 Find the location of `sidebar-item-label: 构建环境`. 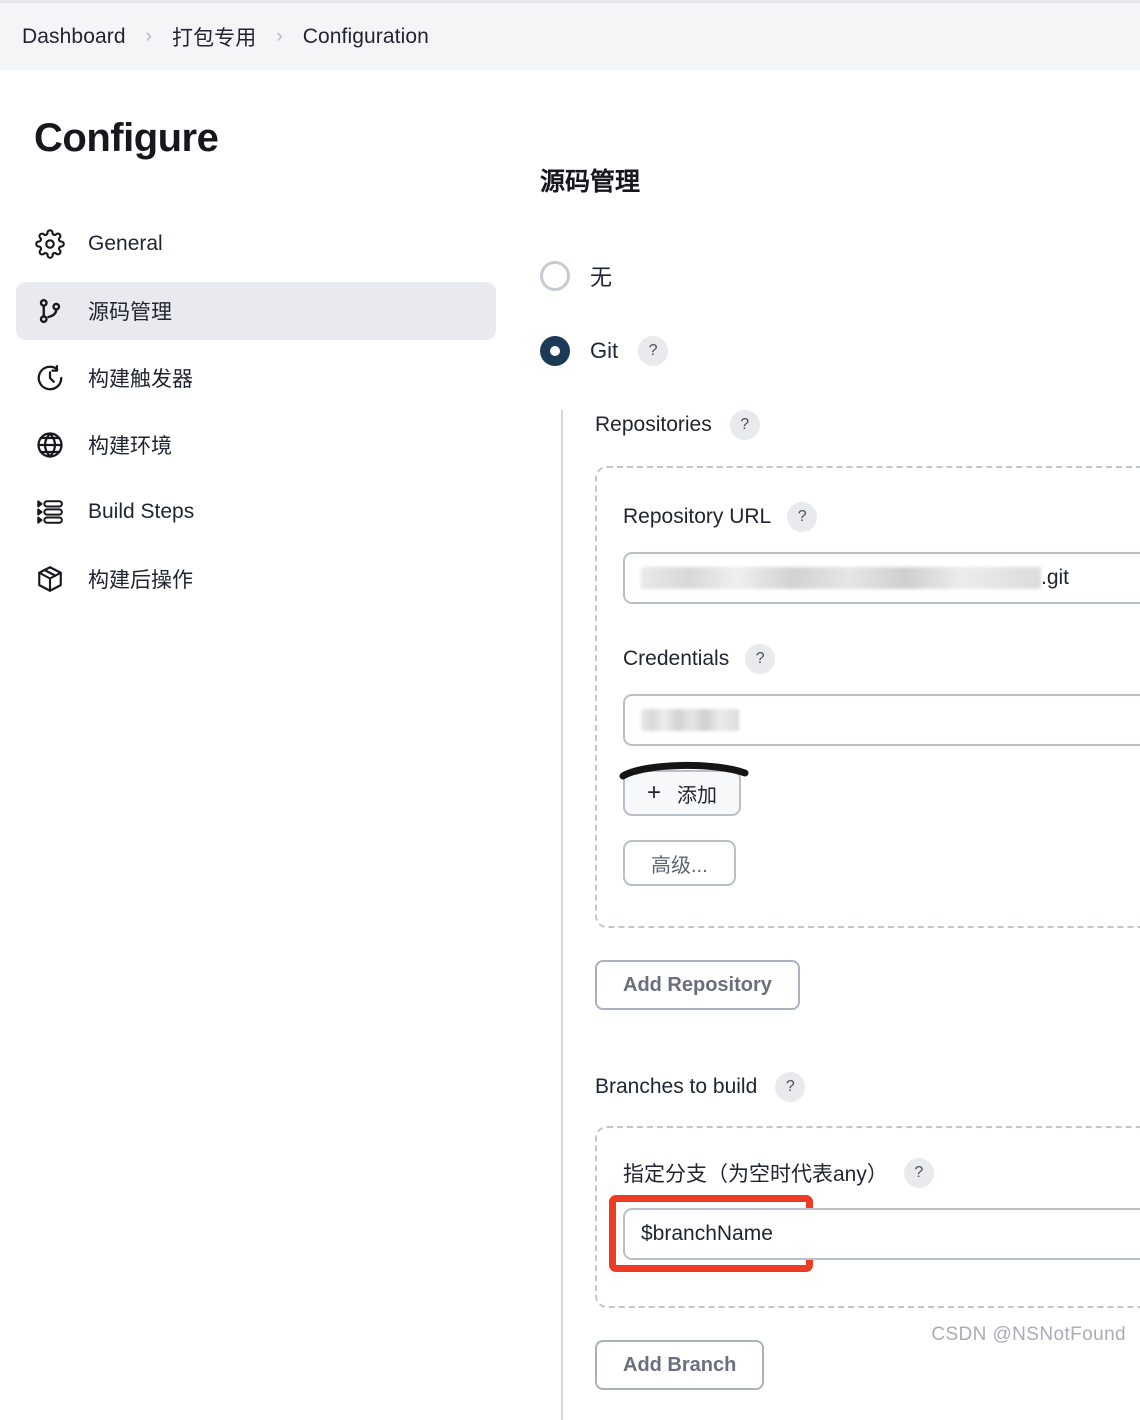

sidebar-item-label: 构建环境 is located at coordinates (130, 446).